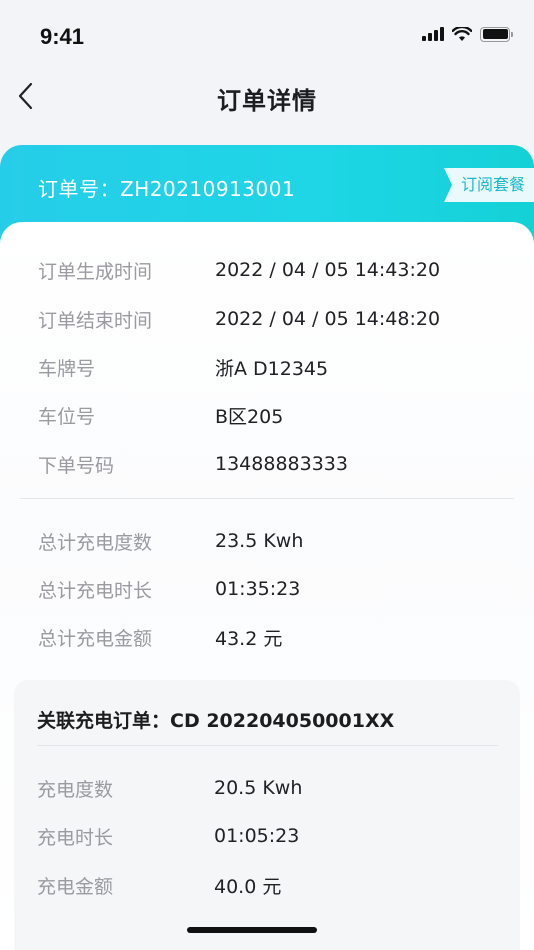 Image resolution: width=534 pixels, height=950 pixels. What do you see at coordinates (167, 189) in the screenshot?
I see `order-number: 订单号：ZH20210913001` at bounding box center [167, 189].